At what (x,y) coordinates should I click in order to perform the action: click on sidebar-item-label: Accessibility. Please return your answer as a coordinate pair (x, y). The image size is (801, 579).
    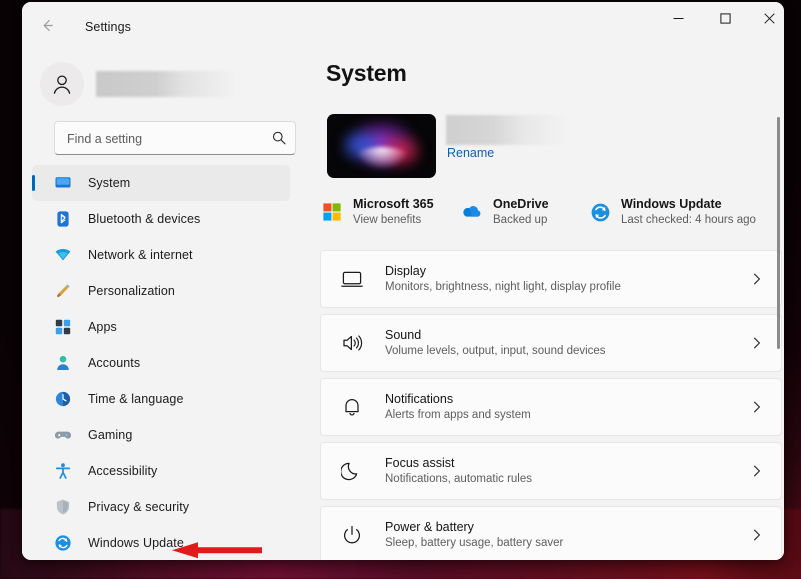
    Looking at the image, I should click on (123, 471).